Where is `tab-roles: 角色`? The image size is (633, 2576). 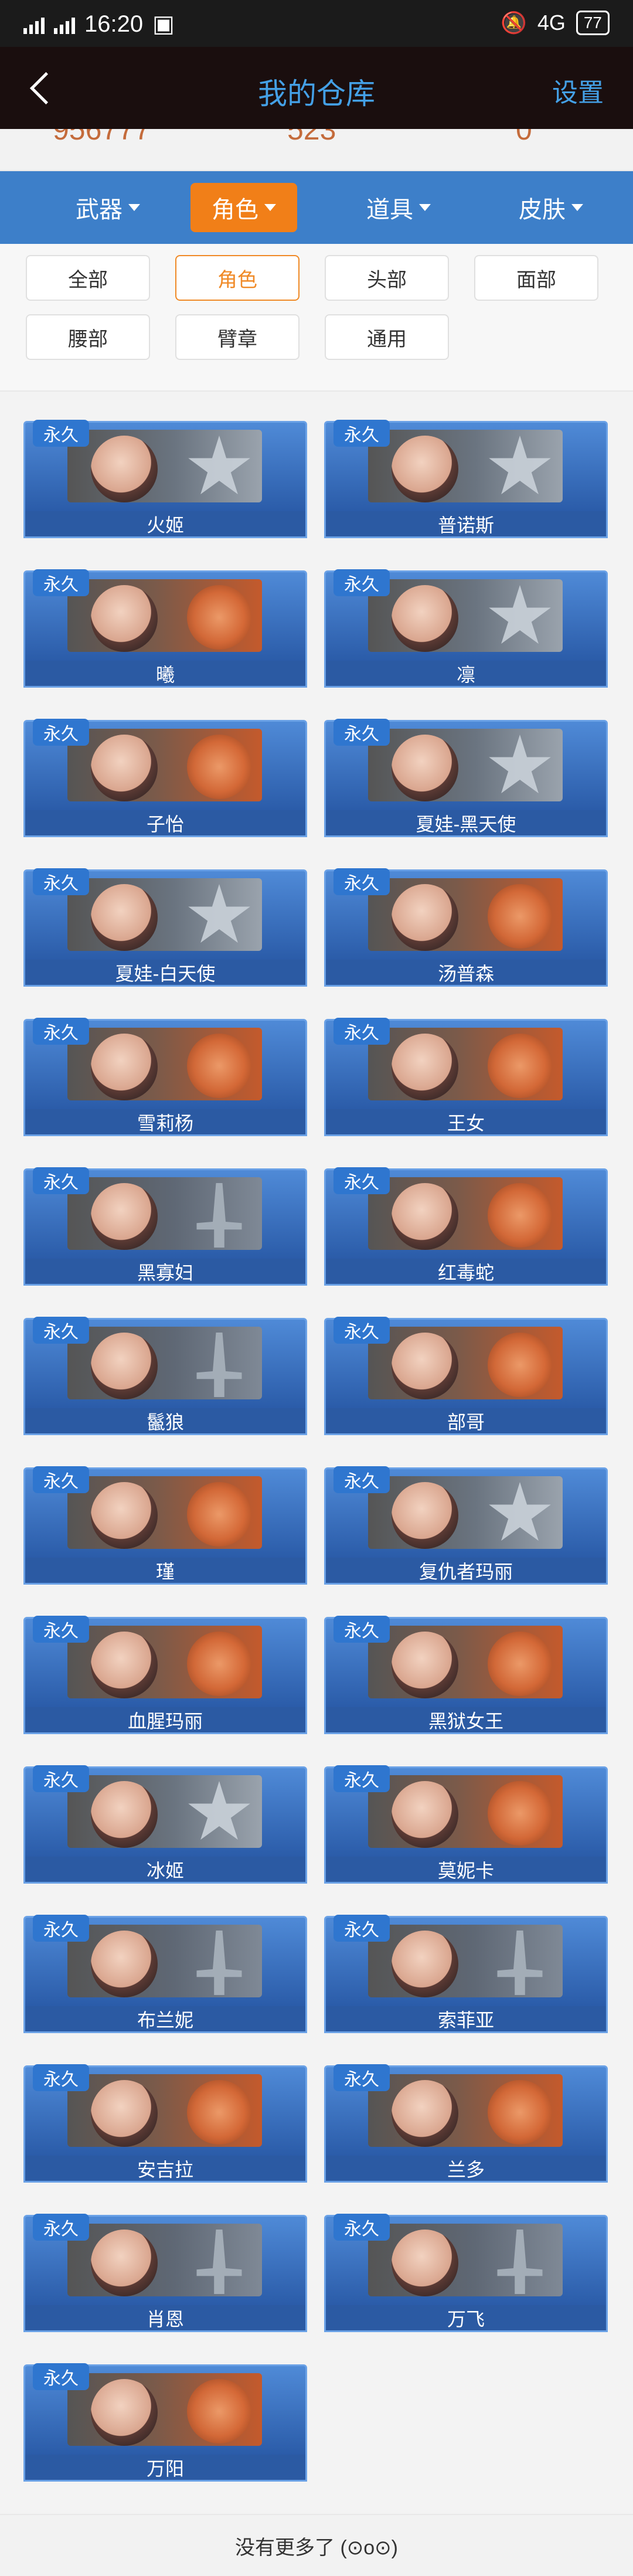 tab-roles: 角色 is located at coordinates (244, 208).